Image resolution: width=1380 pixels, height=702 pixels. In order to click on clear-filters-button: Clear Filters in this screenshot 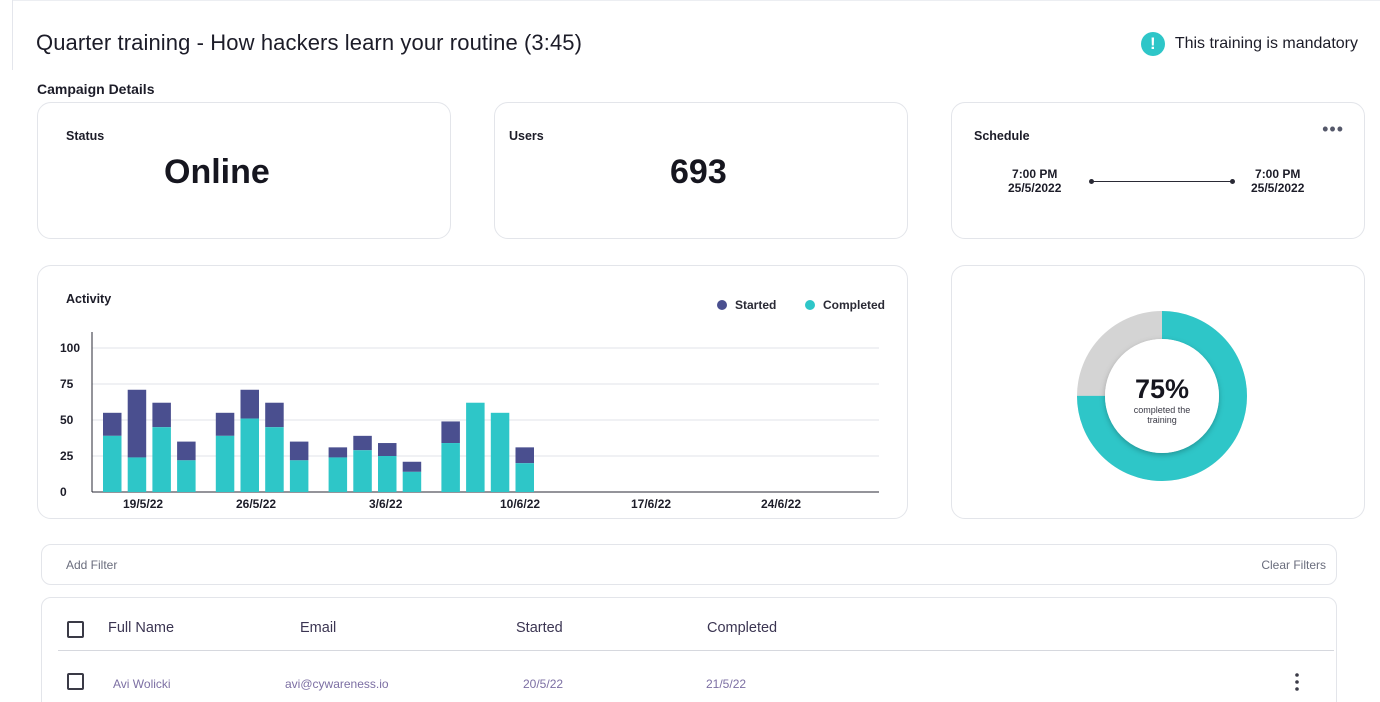, I will do `click(1293, 565)`.